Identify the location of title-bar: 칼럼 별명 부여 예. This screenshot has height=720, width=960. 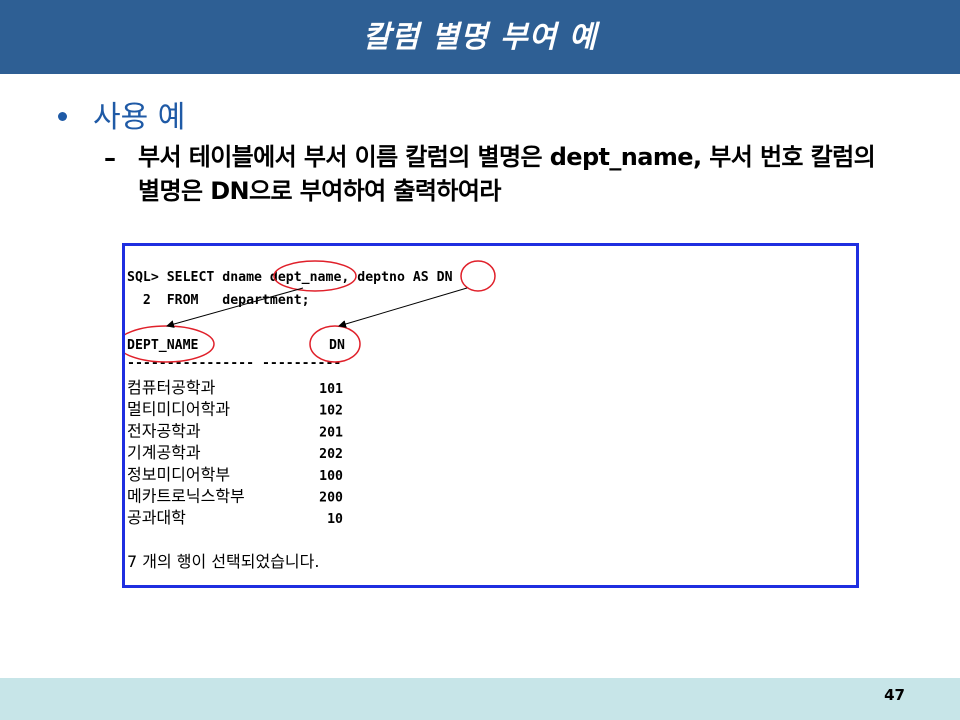
(480, 37).